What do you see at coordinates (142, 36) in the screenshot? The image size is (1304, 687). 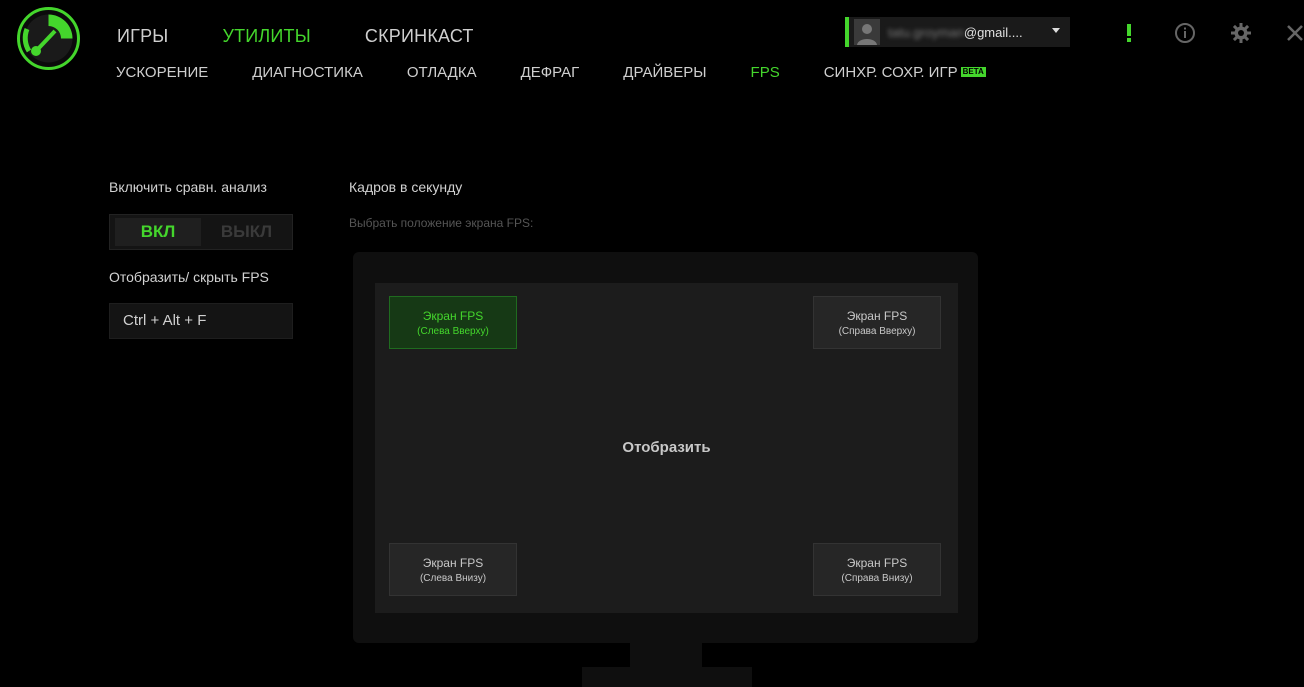 I see `tab-games: ИГРЫ` at bounding box center [142, 36].